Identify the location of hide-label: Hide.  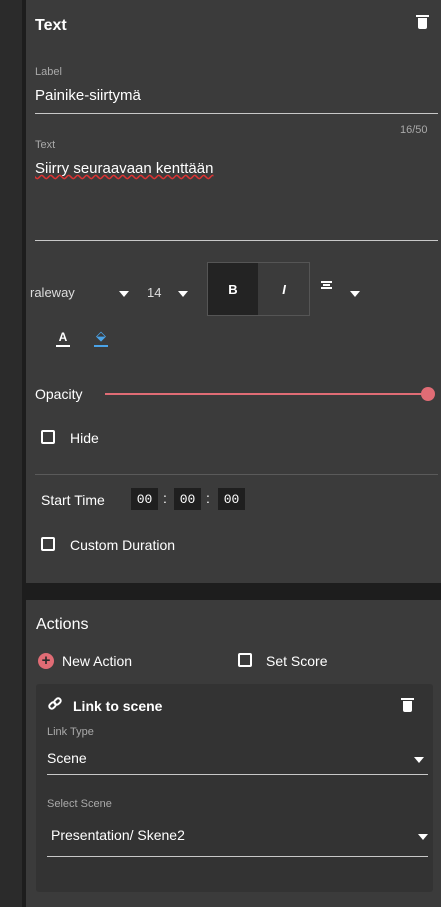
(84, 438).